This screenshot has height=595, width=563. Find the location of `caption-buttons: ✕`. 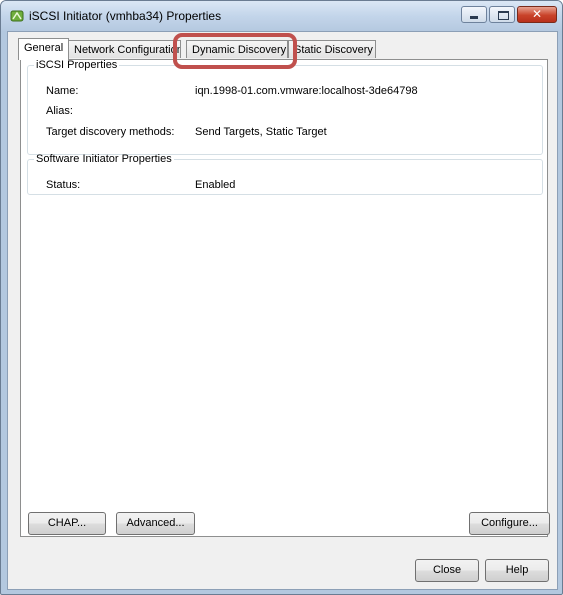

caption-buttons: ✕ is located at coordinates (508, 15).